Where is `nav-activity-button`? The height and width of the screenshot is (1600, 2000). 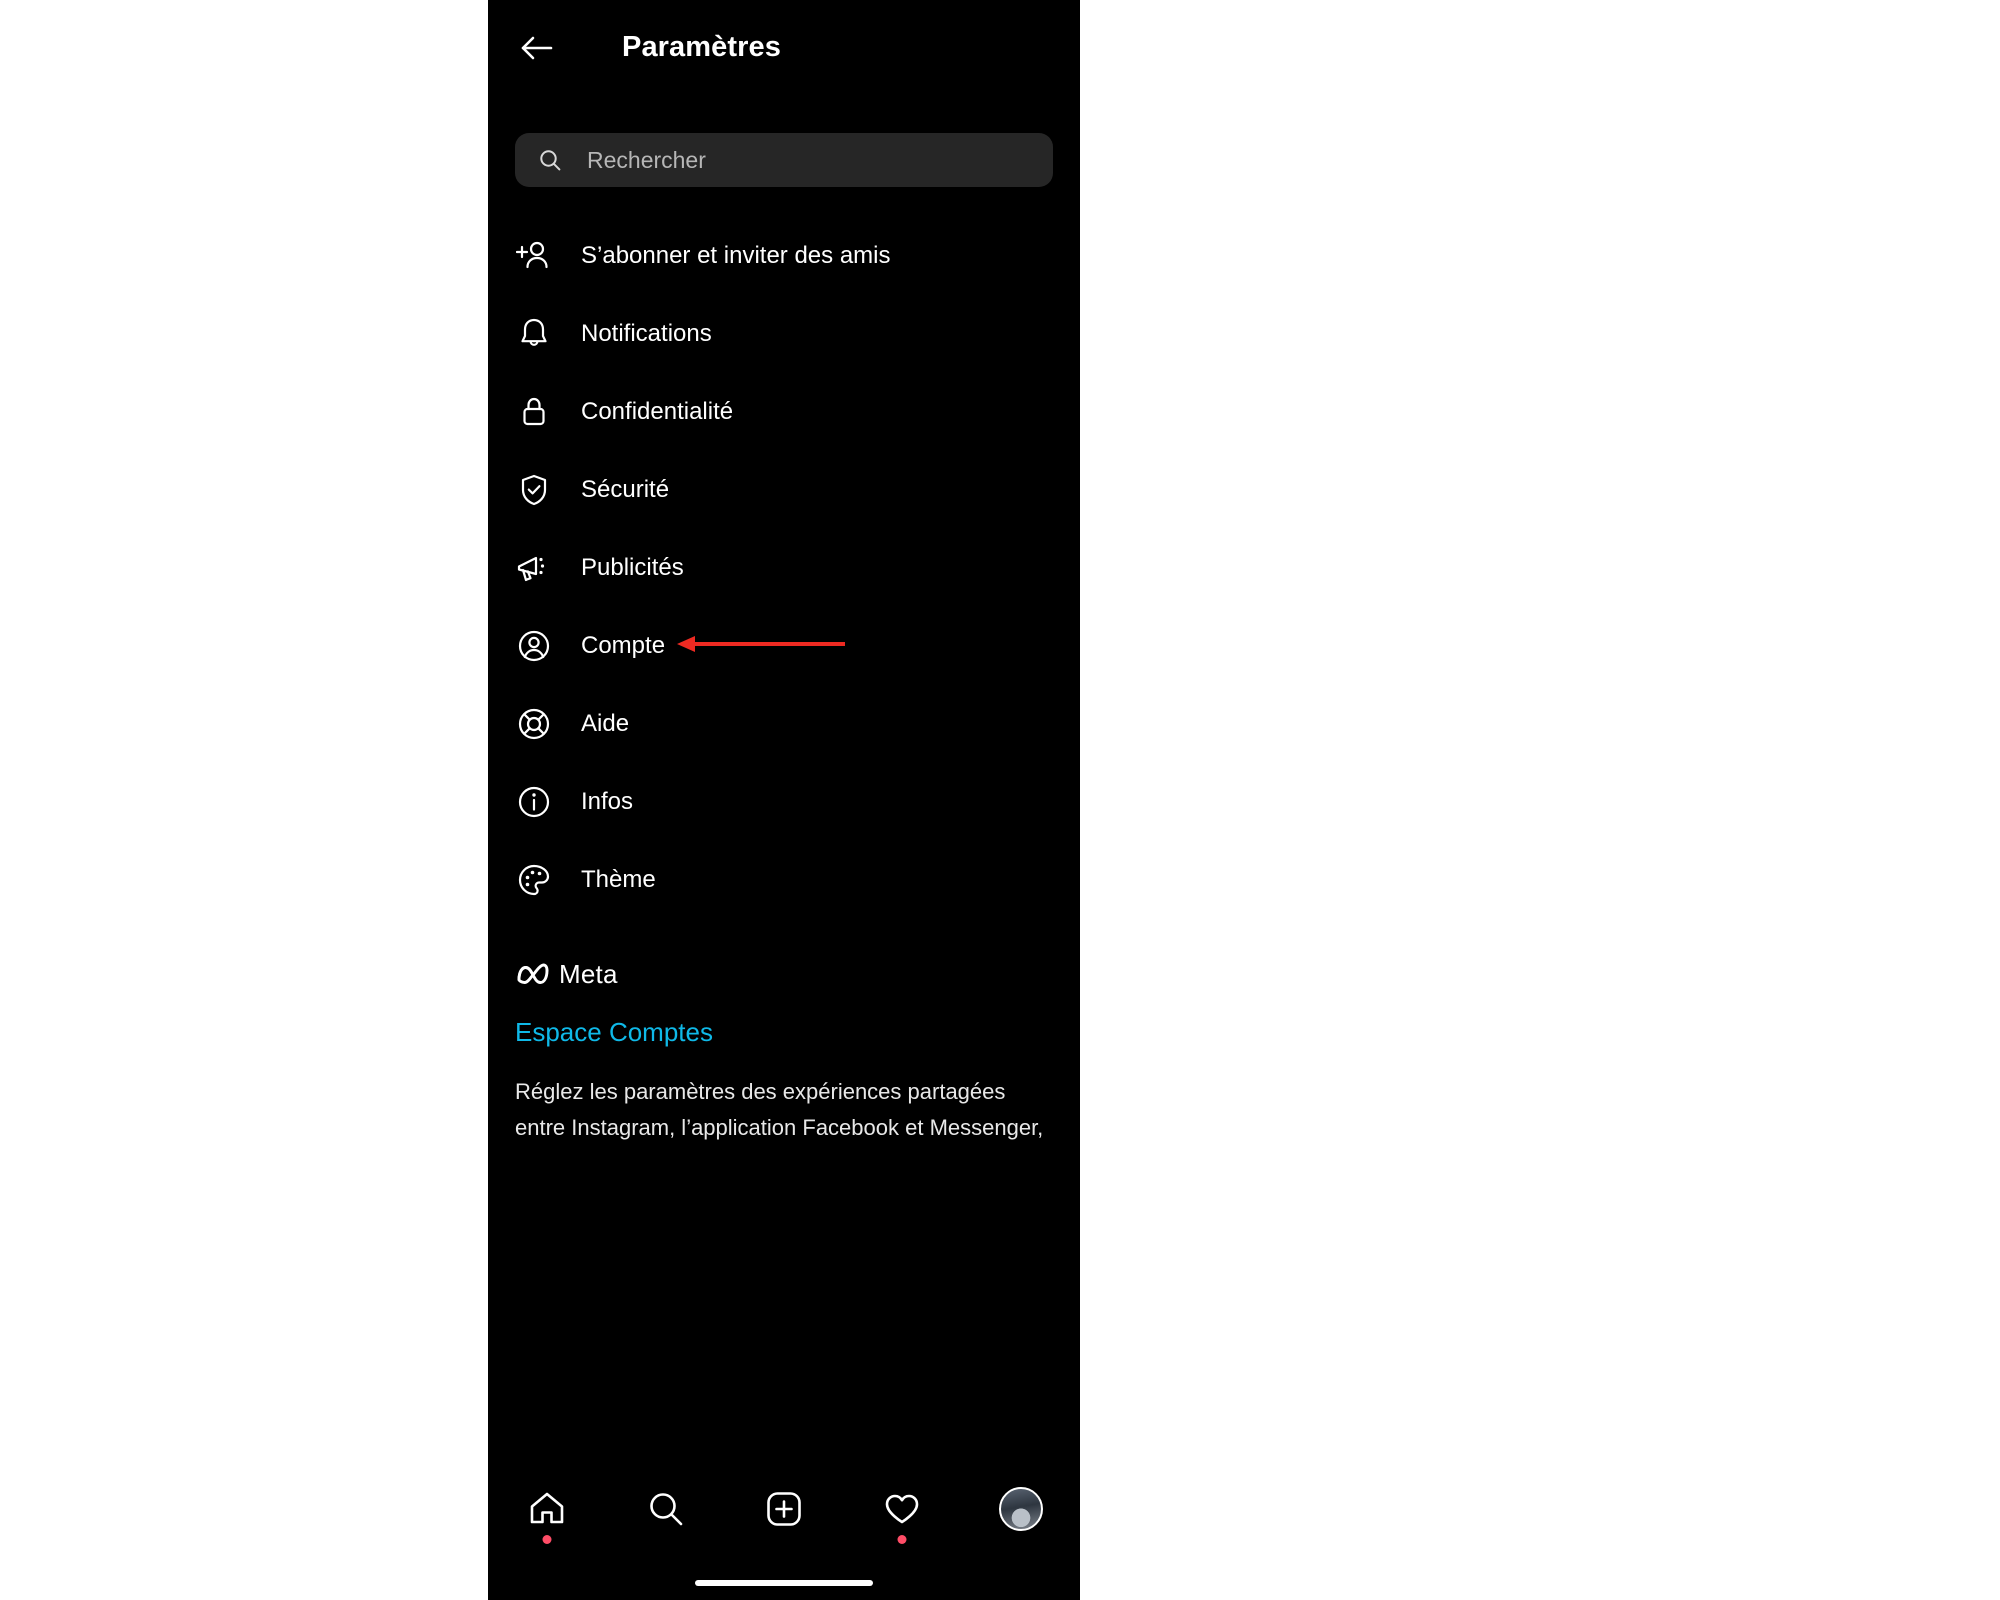 nav-activity-button is located at coordinates (902, 1511).